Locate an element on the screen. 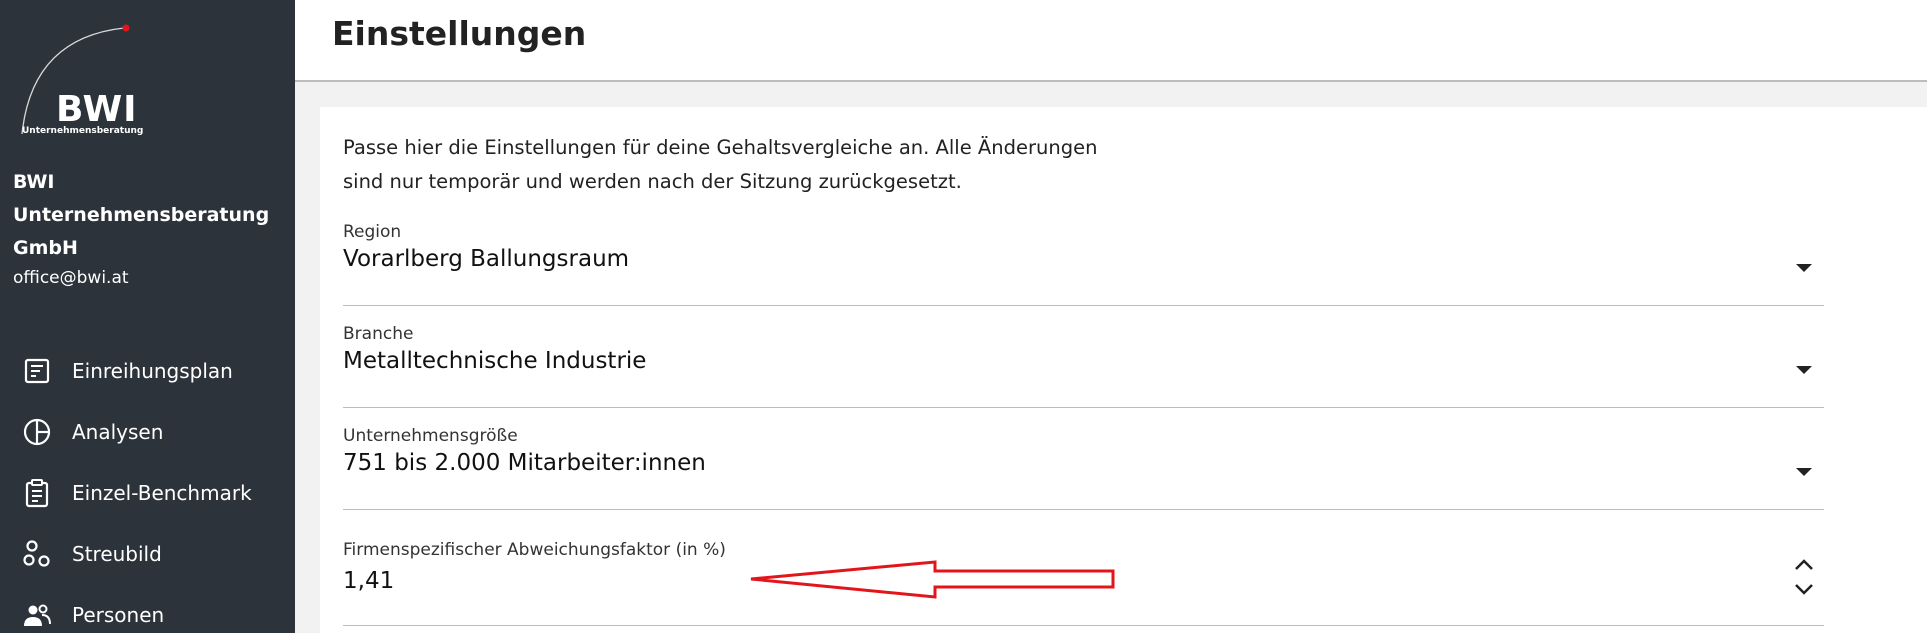 The image size is (1927, 633). people-icon is located at coordinates (37, 615).